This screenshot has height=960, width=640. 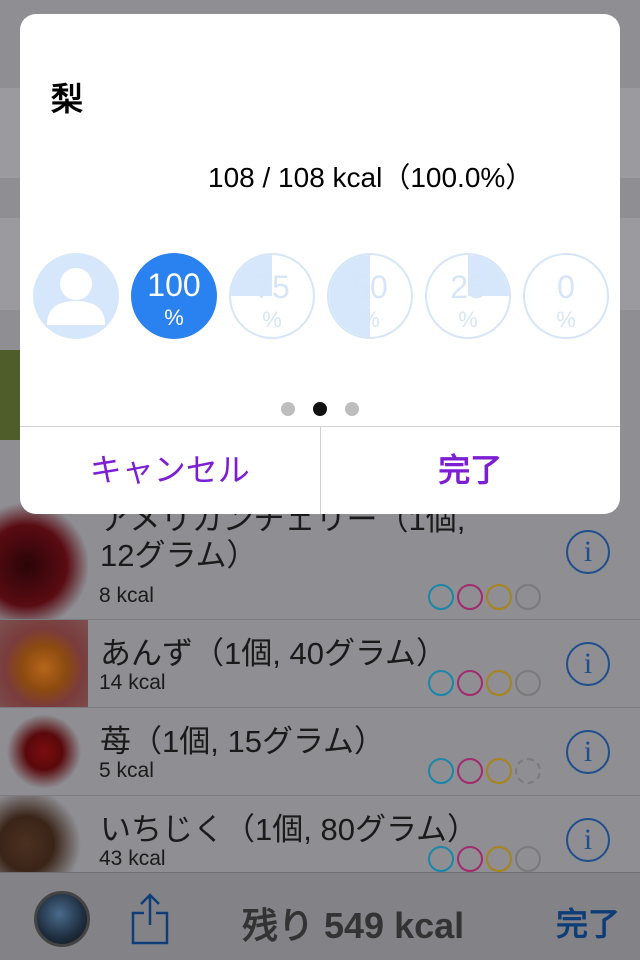 What do you see at coordinates (126, 770) in the screenshot?
I see `item-kcal: 5 kcal` at bounding box center [126, 770].